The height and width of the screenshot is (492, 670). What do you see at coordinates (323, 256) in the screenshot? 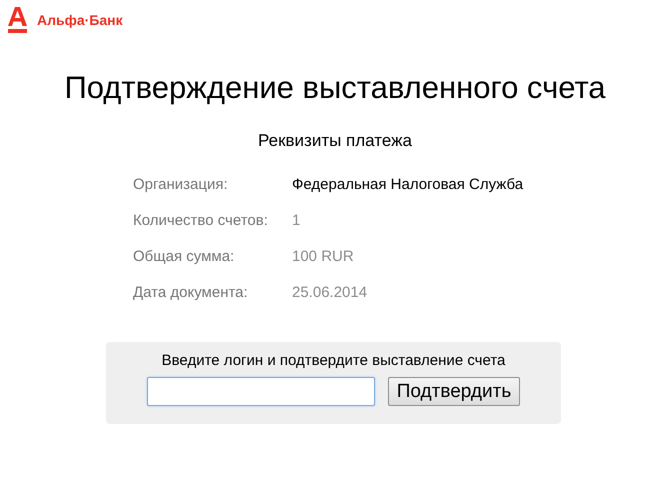
I see `detail-value: 100 RUR` at bounding box center [323, 256].